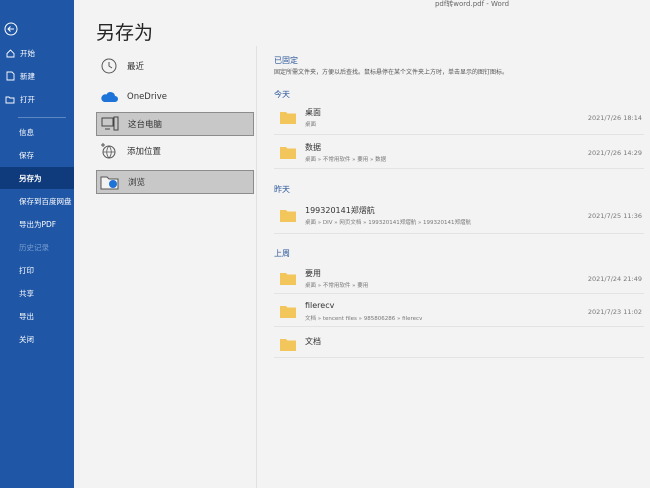 This screenshot has width=650, height=488. What do you see at coordinates (37, 53) in the screenshot?
I see `nav-home: 开始` at bounding box center [37, 53].